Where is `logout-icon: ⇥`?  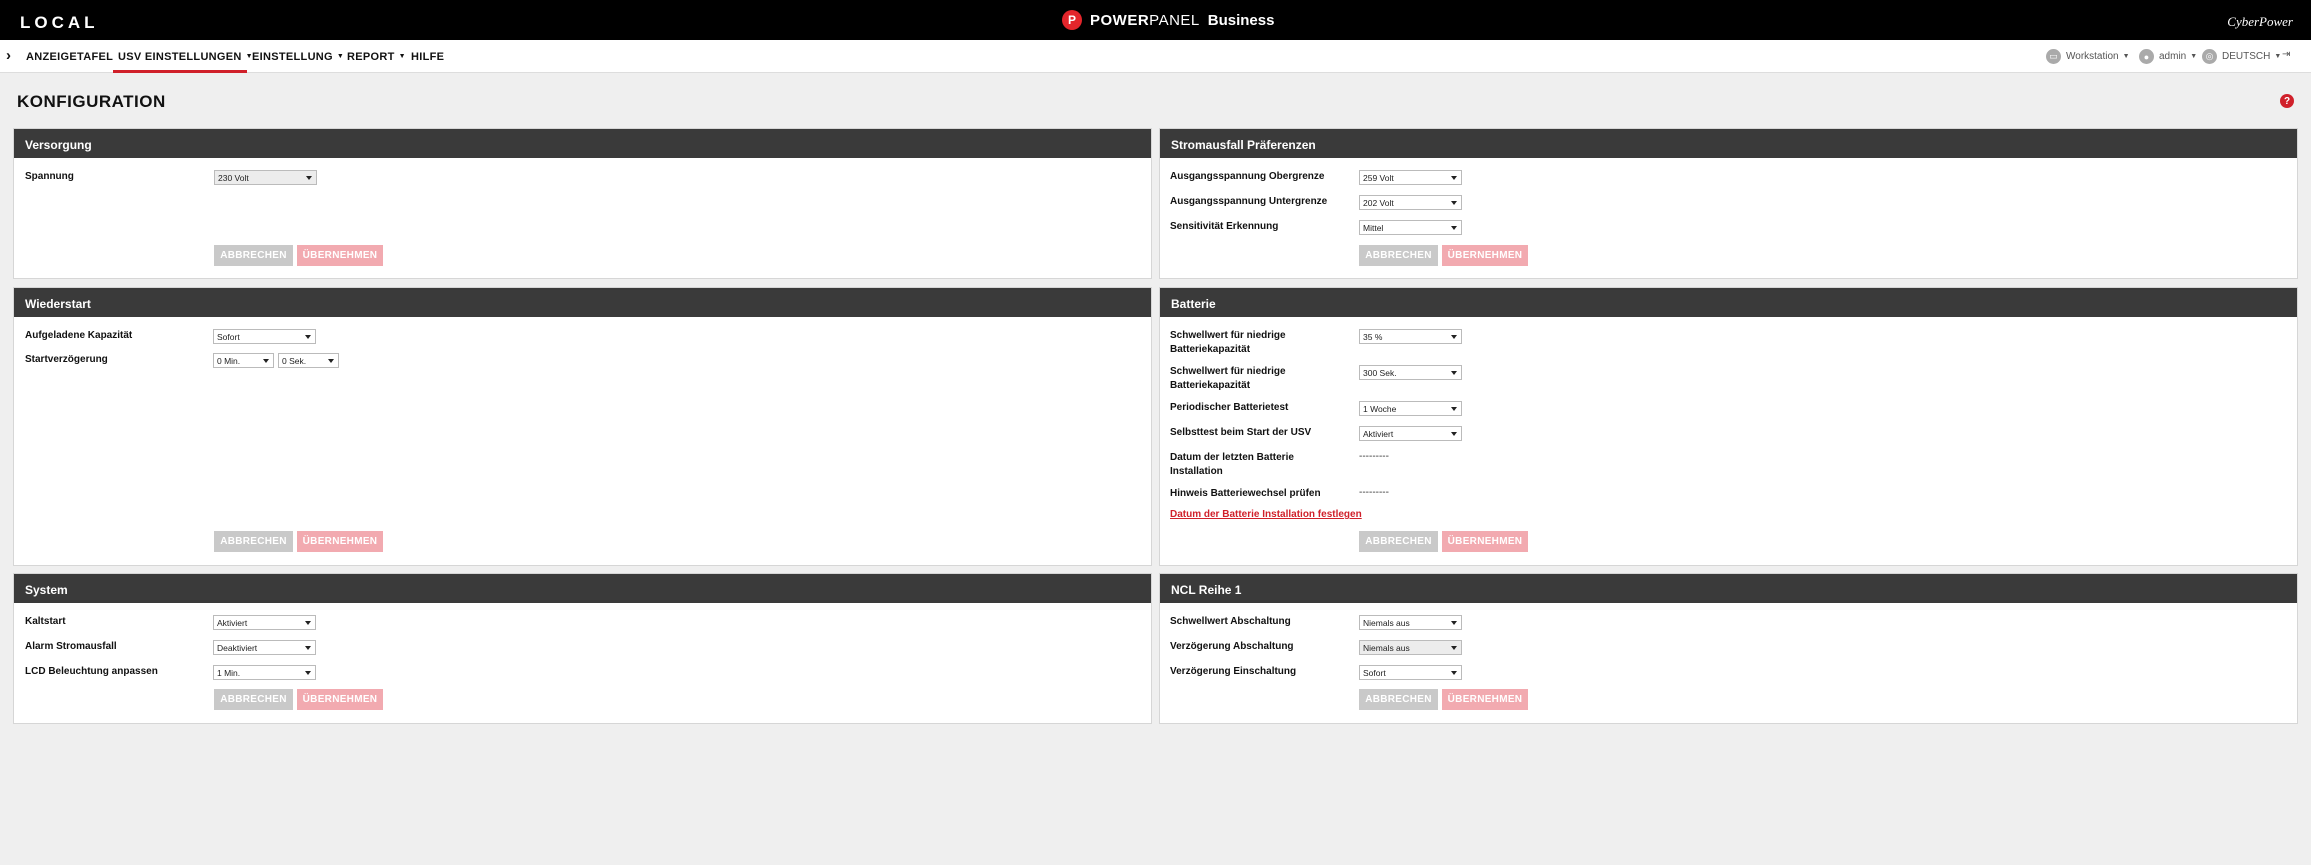
logout-icon: ⇥ is located at coordinates (2286, 54).